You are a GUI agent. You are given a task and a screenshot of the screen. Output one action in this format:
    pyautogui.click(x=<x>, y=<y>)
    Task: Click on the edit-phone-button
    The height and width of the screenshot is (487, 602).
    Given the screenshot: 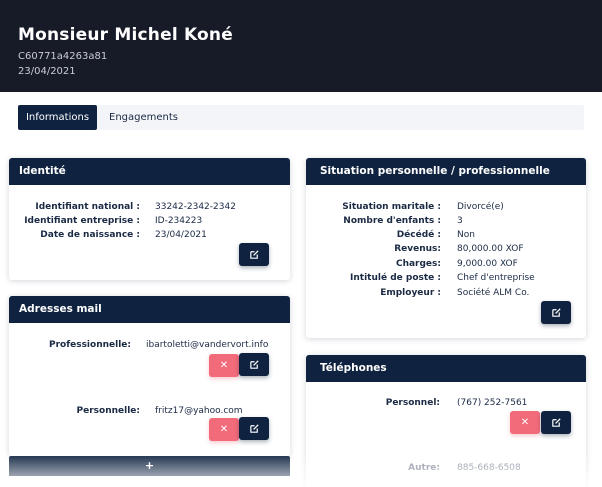 What is the action you would take?
    pyautogui.click(x=556, y=422)
    